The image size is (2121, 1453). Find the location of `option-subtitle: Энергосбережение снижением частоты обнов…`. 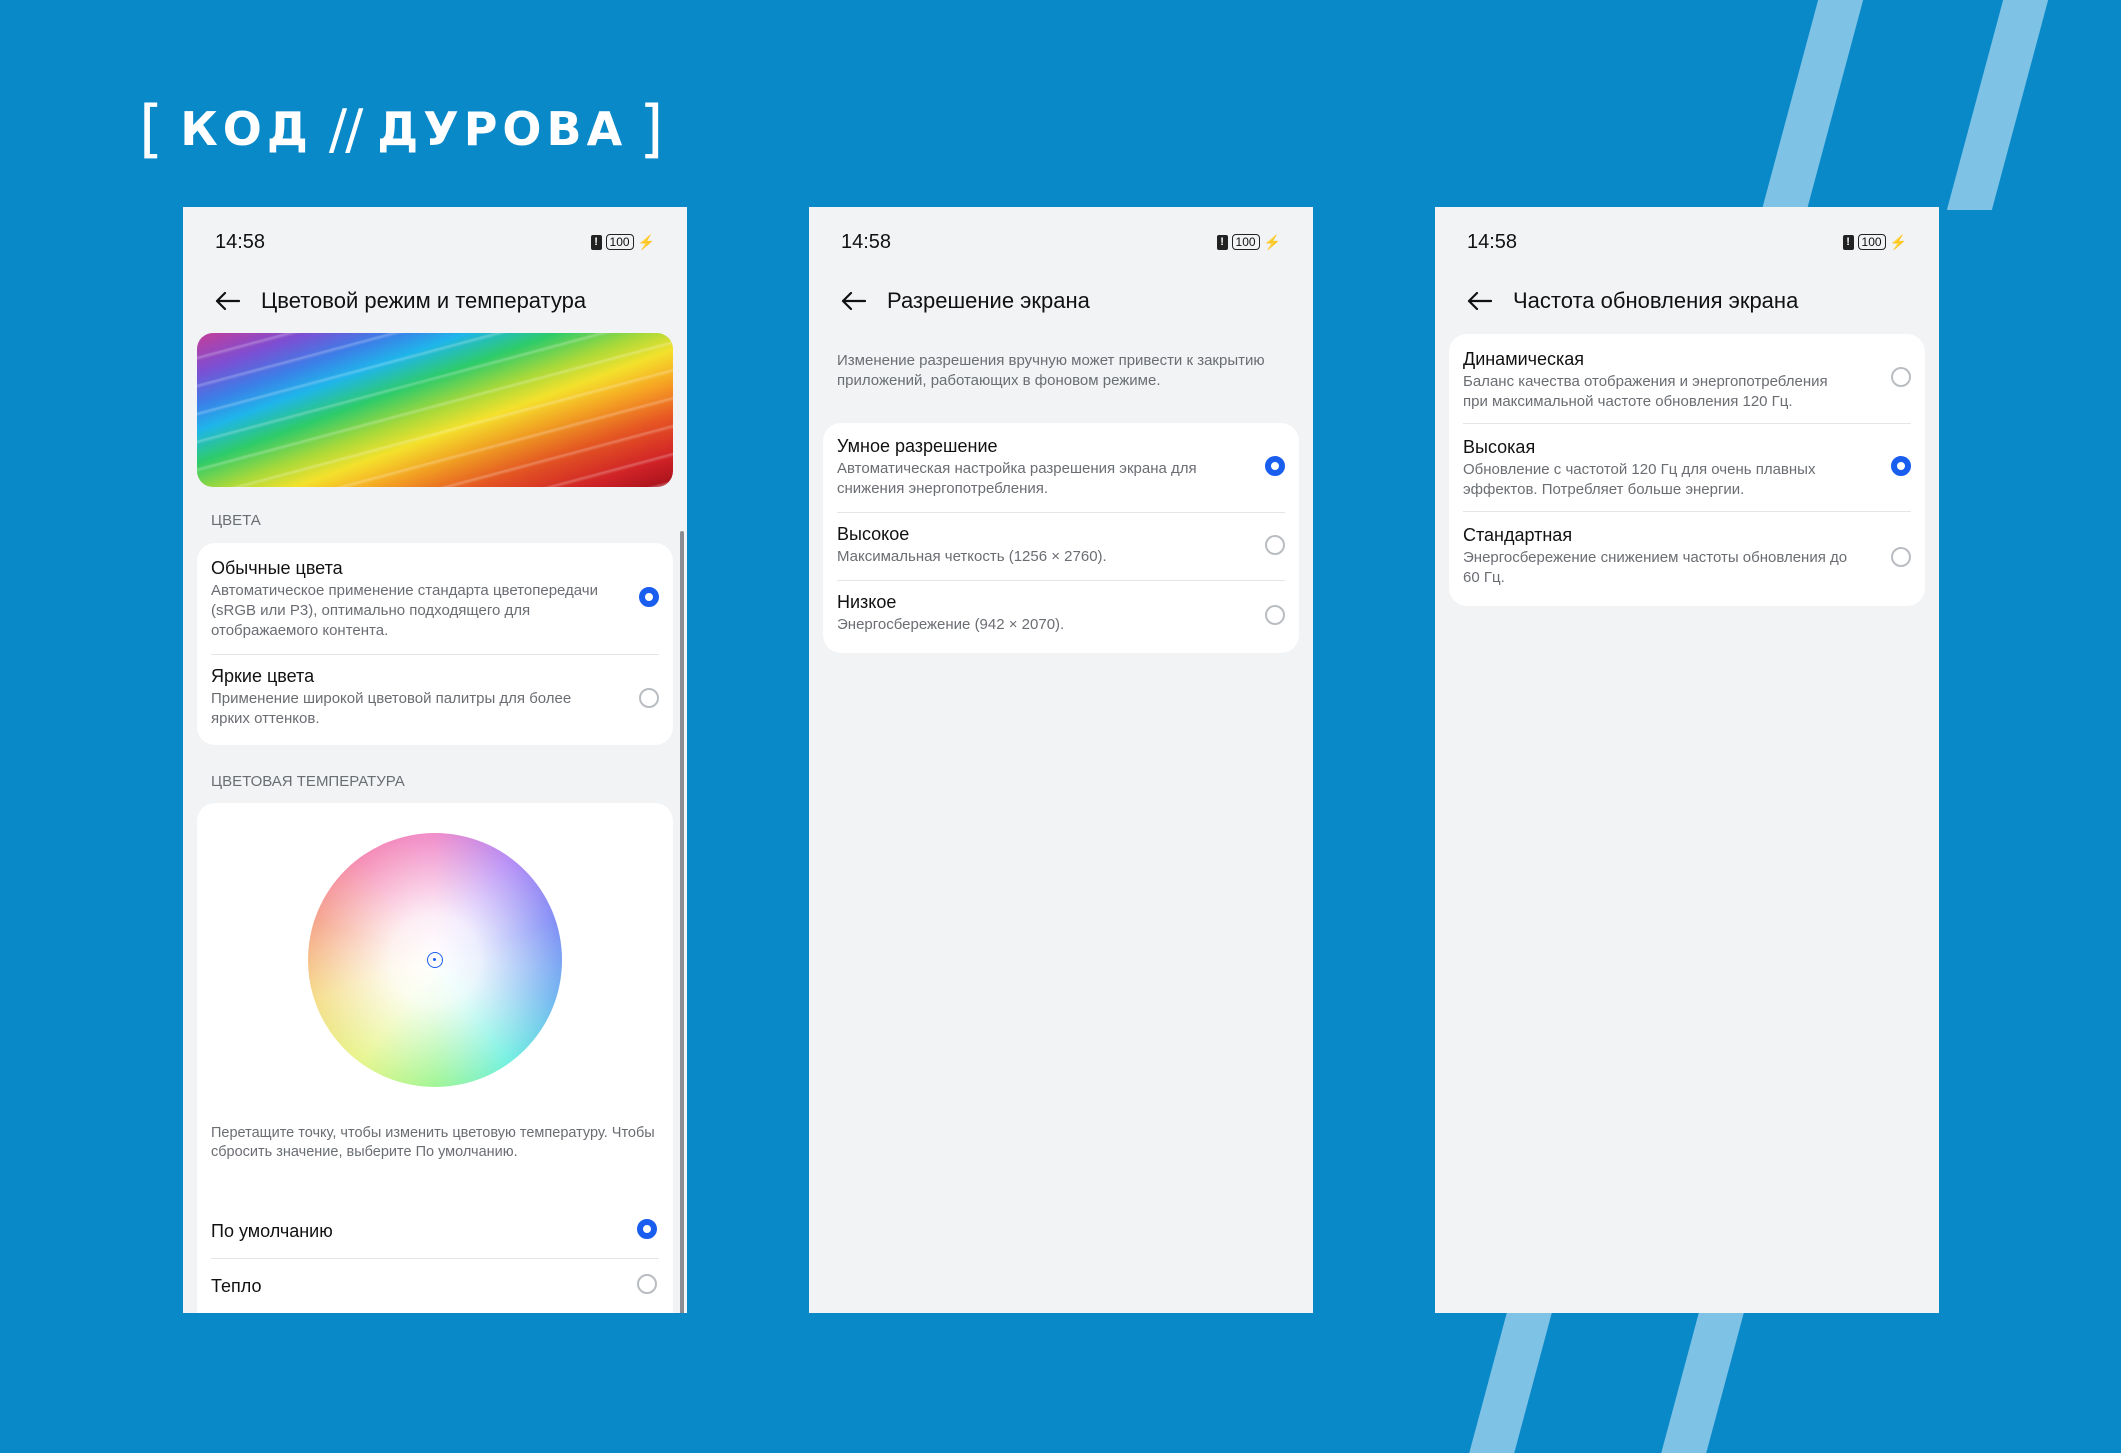

option-subtitle: Энергосбережение снижением частоты обнов… is located at coordinates (1655, 567).